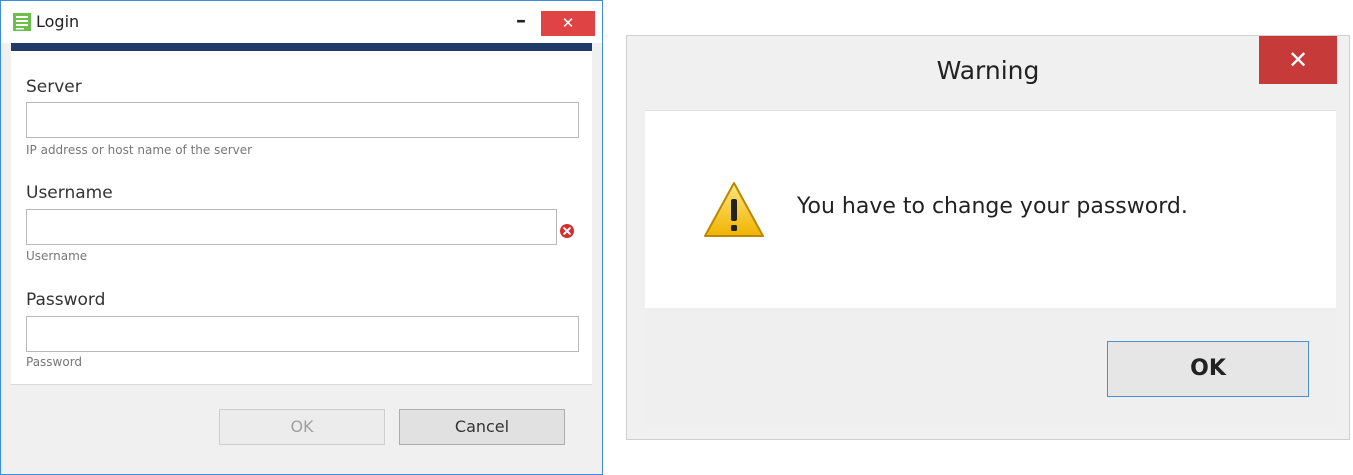  Describe the element at coordinates (291, 227) in the screenshot. I see `username-input` at that location.